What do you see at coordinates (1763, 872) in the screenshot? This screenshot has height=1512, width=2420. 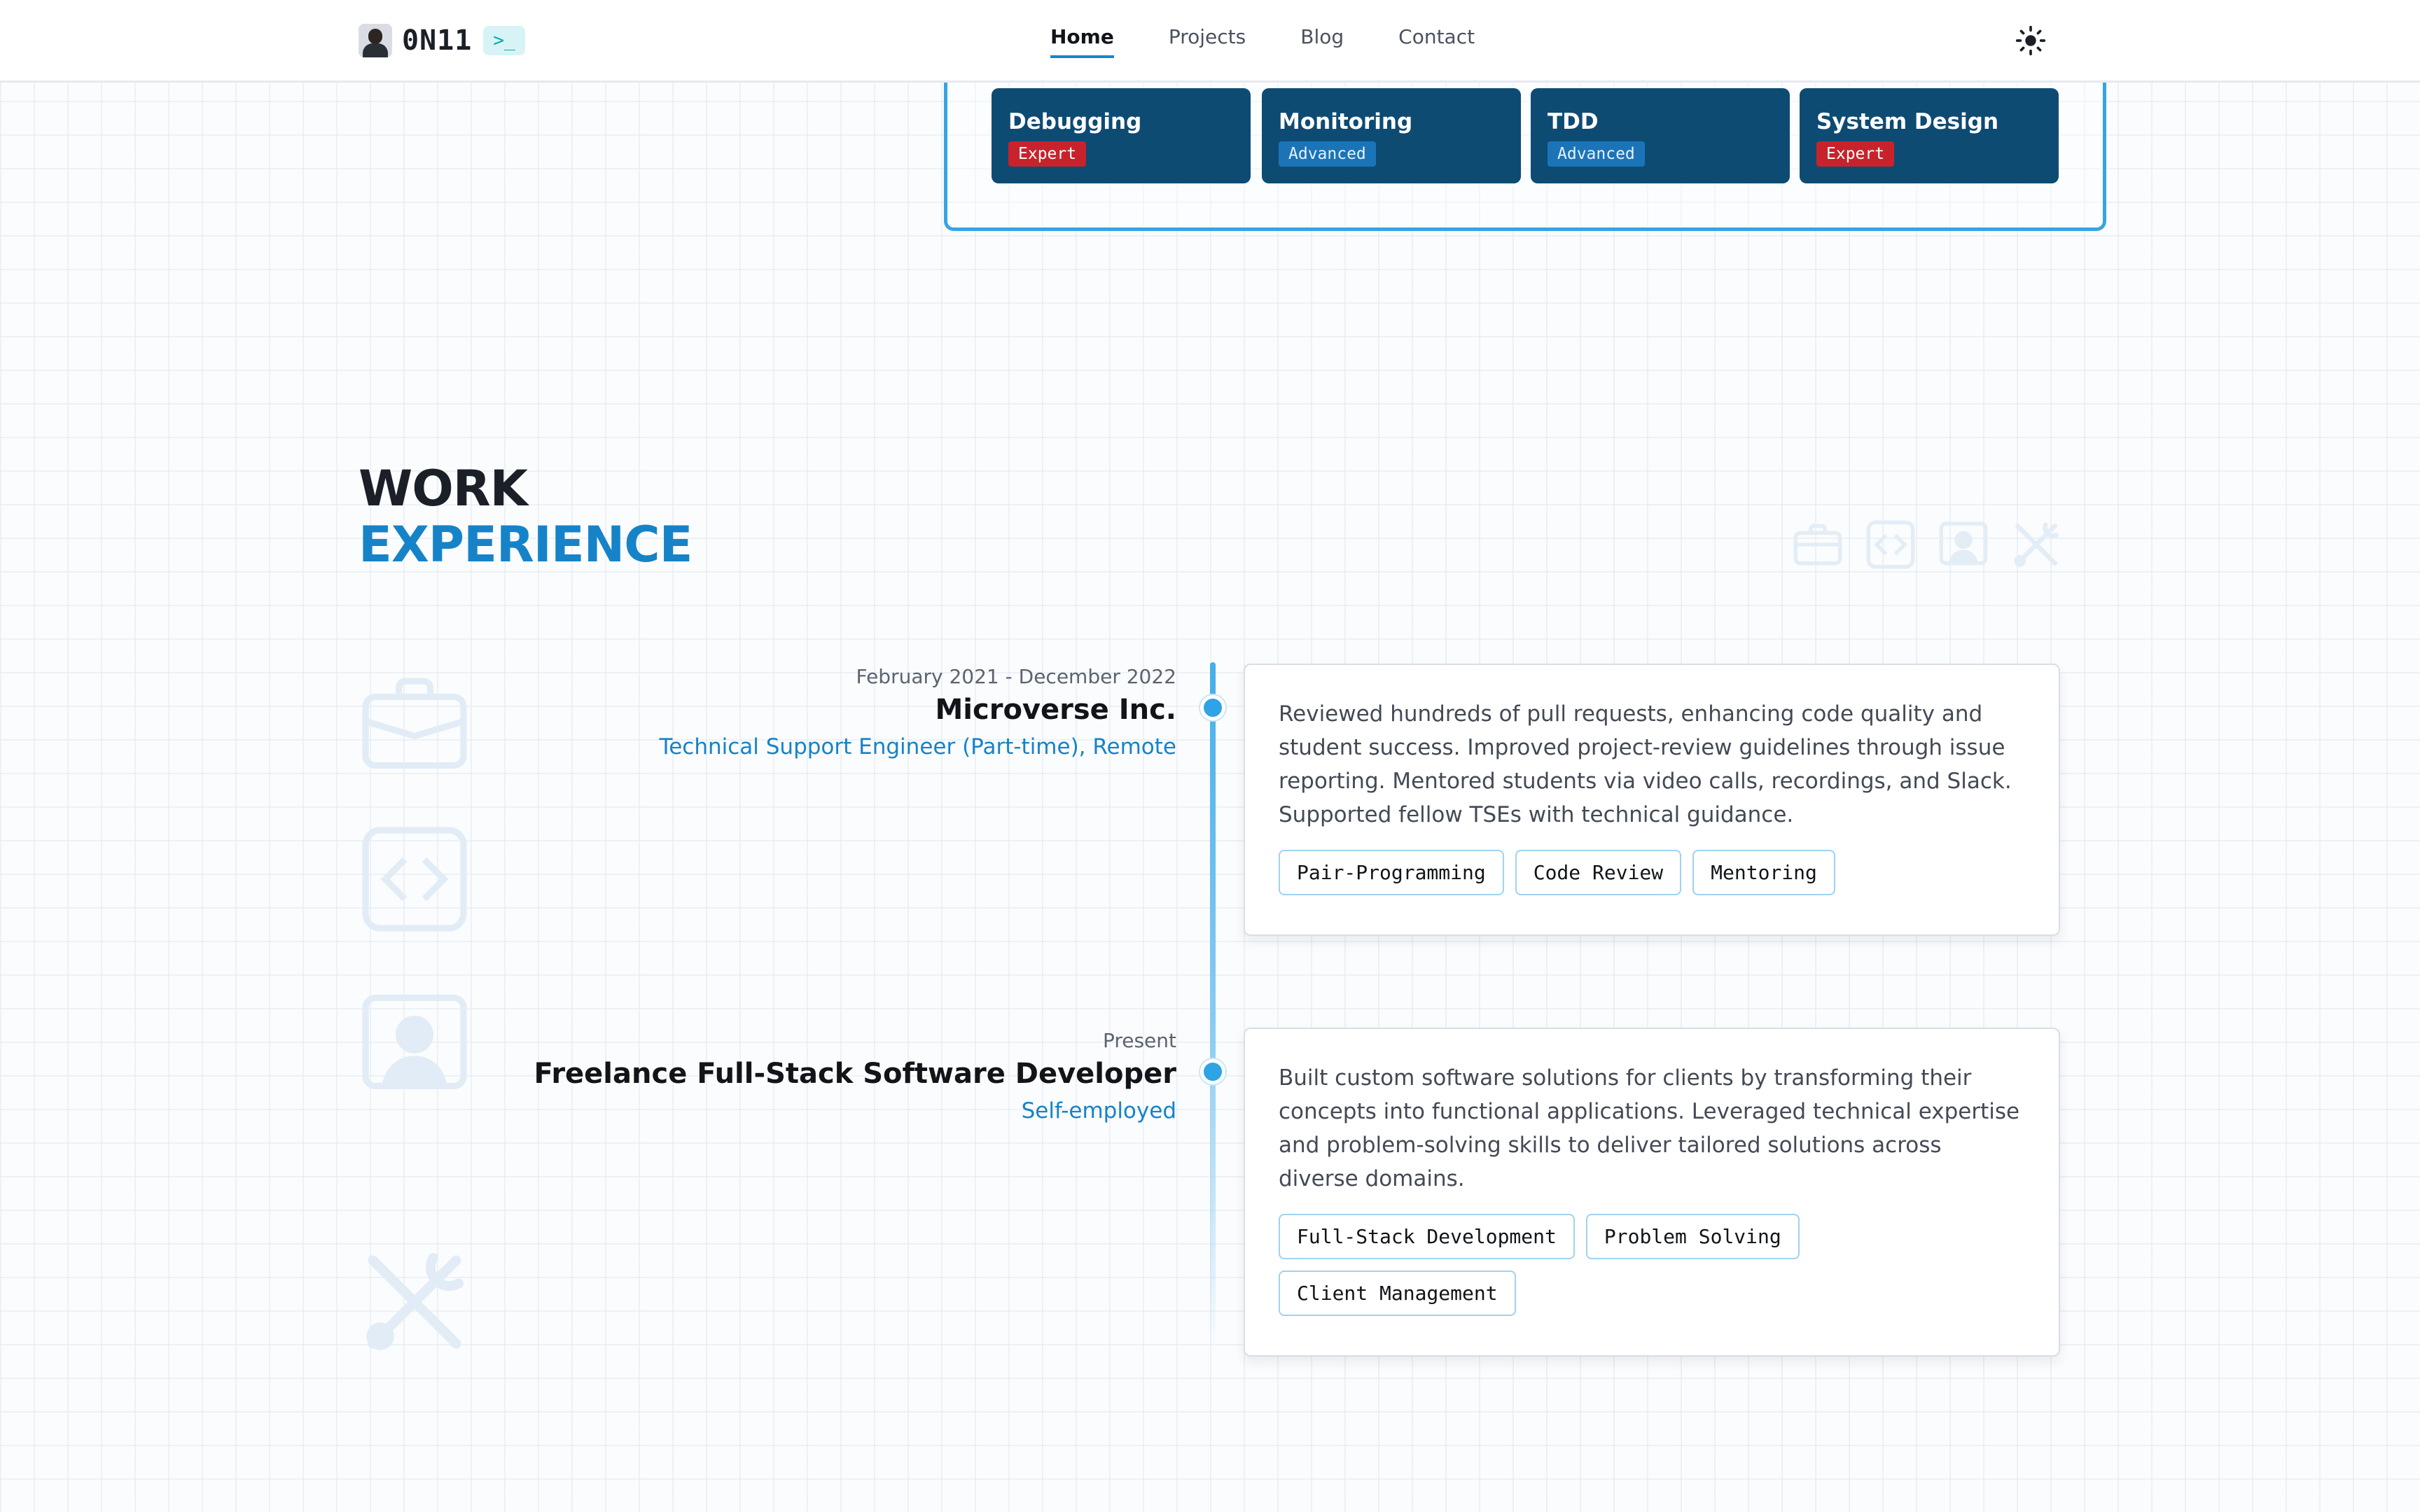 I see `tag: Mentoring` at bounding box center [1763, 872].